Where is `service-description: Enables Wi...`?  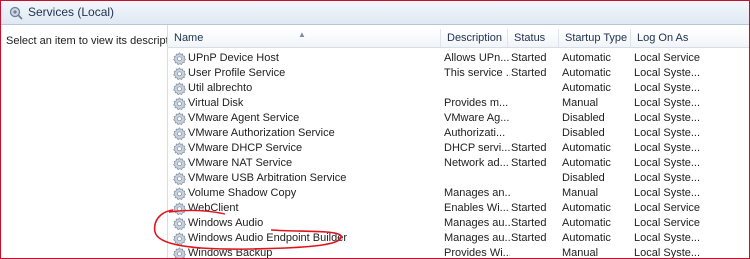
service-description: Enables Wi... is located at coordinates (476, 208).